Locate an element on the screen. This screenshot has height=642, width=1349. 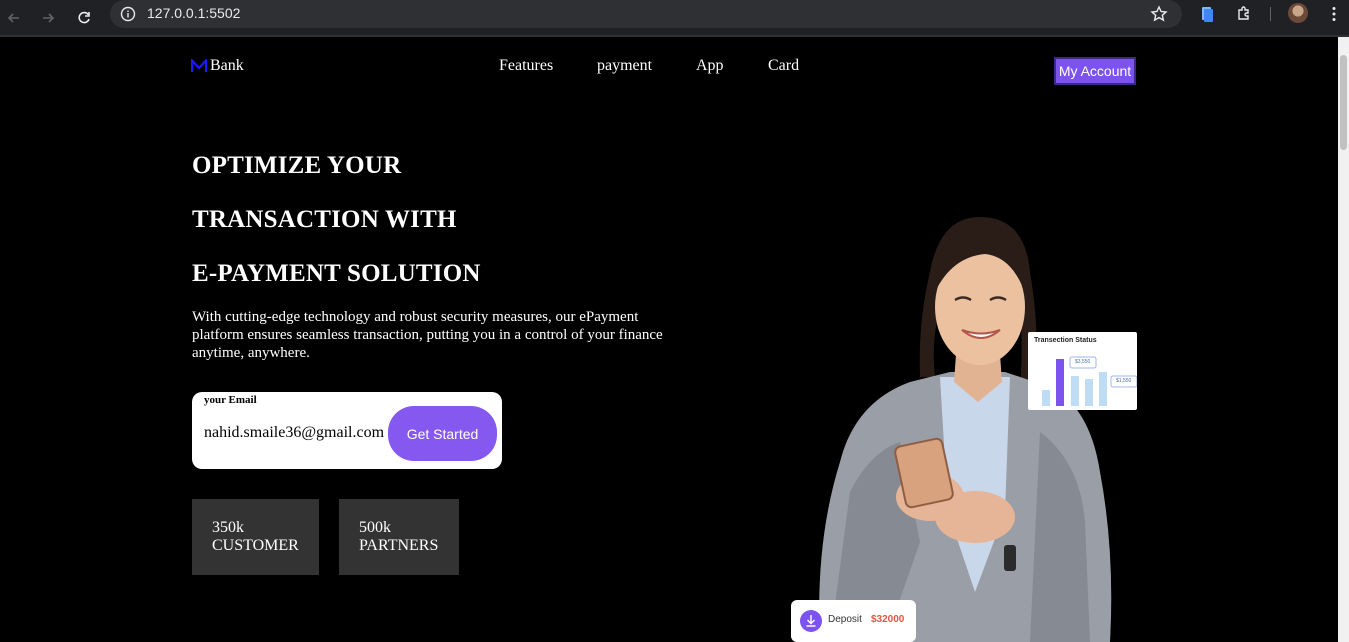
hero-headline-line-2: TRANSACTION WITH is located at coordinates (324, 219).